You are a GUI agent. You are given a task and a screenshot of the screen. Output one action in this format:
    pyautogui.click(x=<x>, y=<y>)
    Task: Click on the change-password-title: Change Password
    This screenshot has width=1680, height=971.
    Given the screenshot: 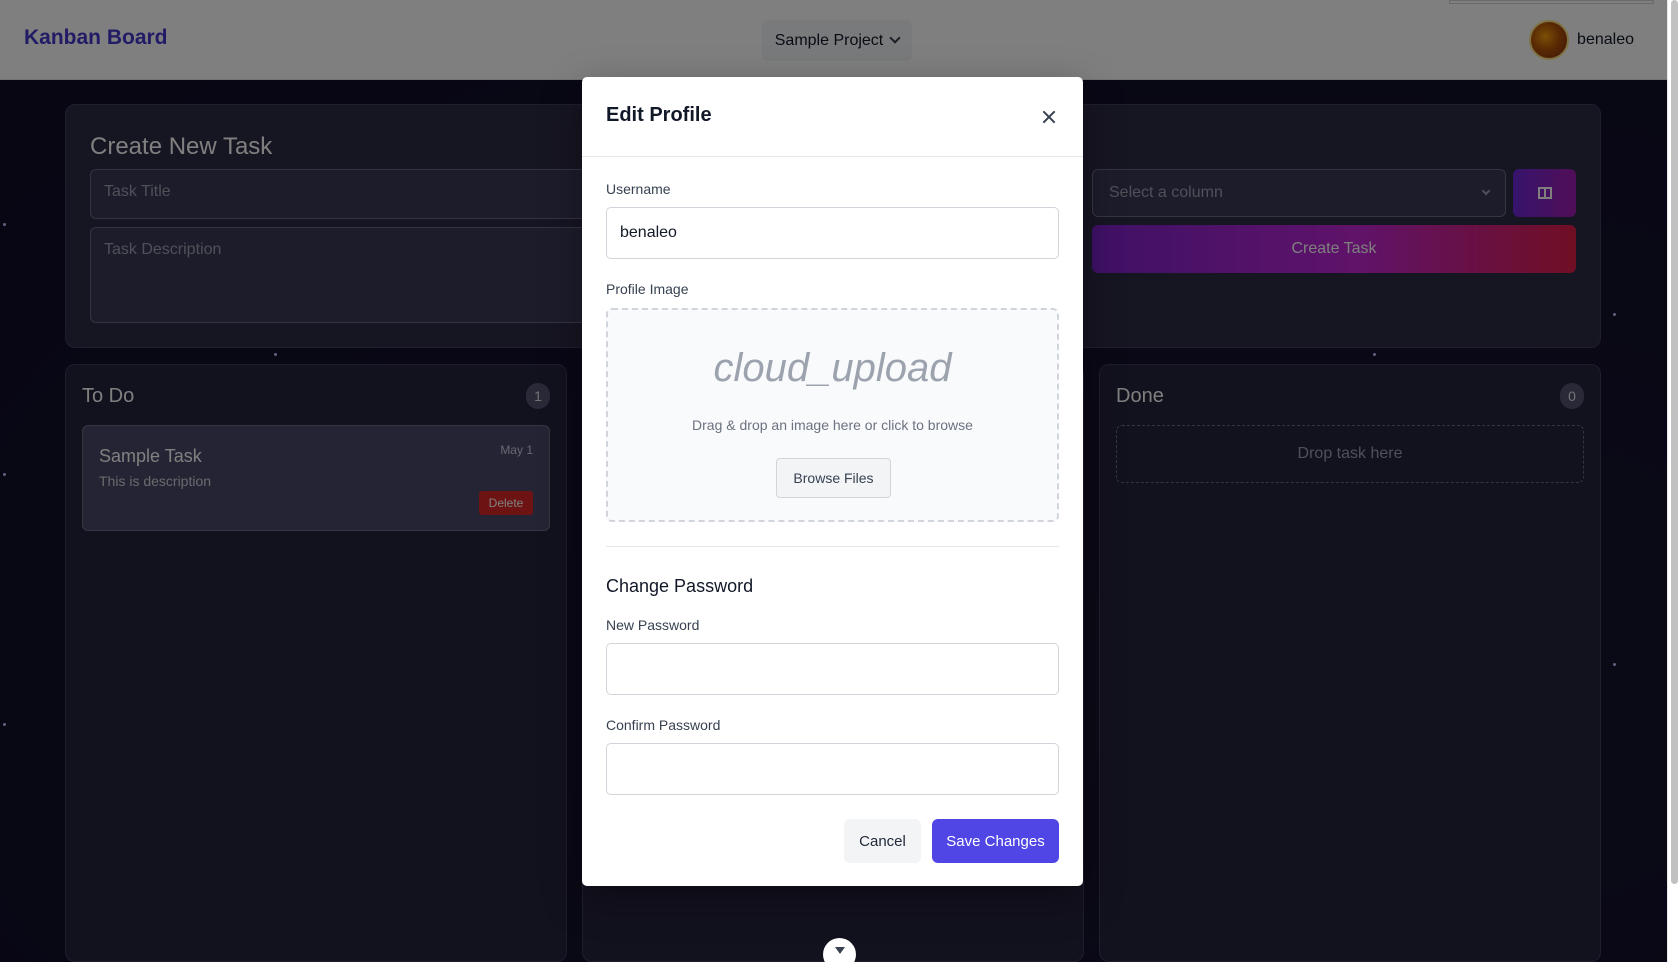 What is the action you would take?
    pyautogui.click(x=680, y=586)
    